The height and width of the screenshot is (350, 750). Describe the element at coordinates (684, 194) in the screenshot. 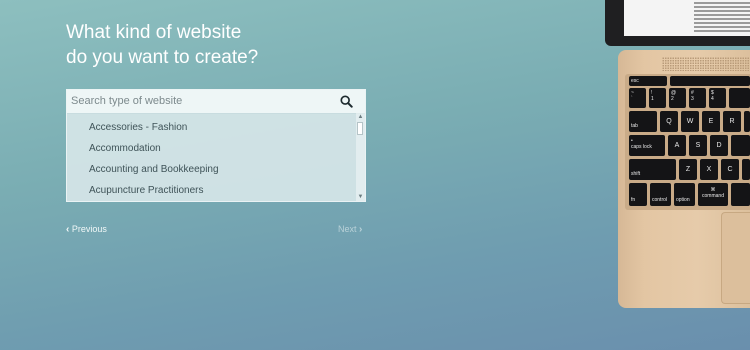

I see `key-option: option` at that location.